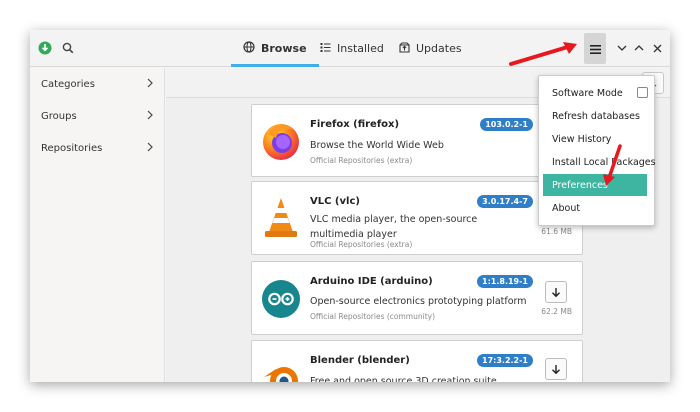 The height and width of the screenshot is (412, 700). Describe the element at coordinates (281, 369) in the screenshot. I see `blender-icon` at that location.